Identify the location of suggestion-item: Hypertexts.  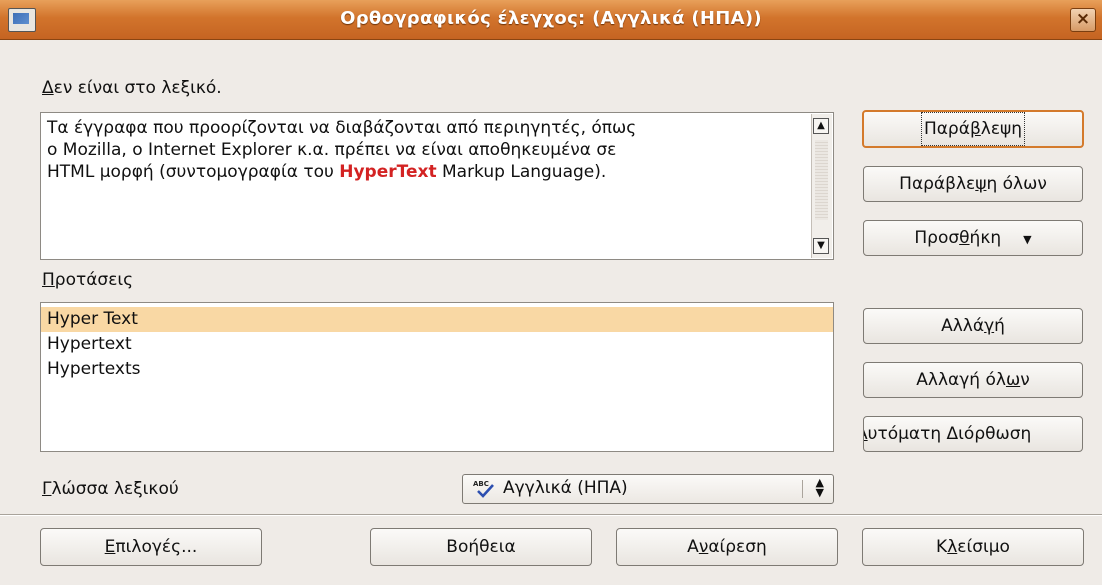
(437, 369).